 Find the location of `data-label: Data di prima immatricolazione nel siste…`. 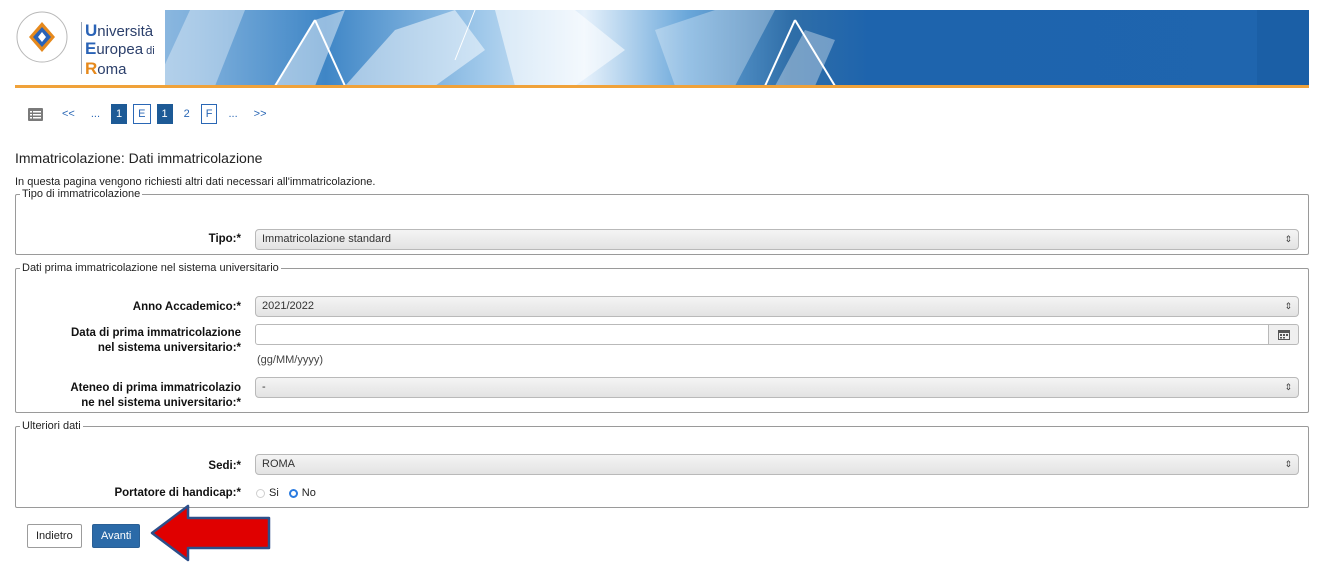

data-label: Data di prima immatricolazione nel siste… is located at coordinates (156, 340).